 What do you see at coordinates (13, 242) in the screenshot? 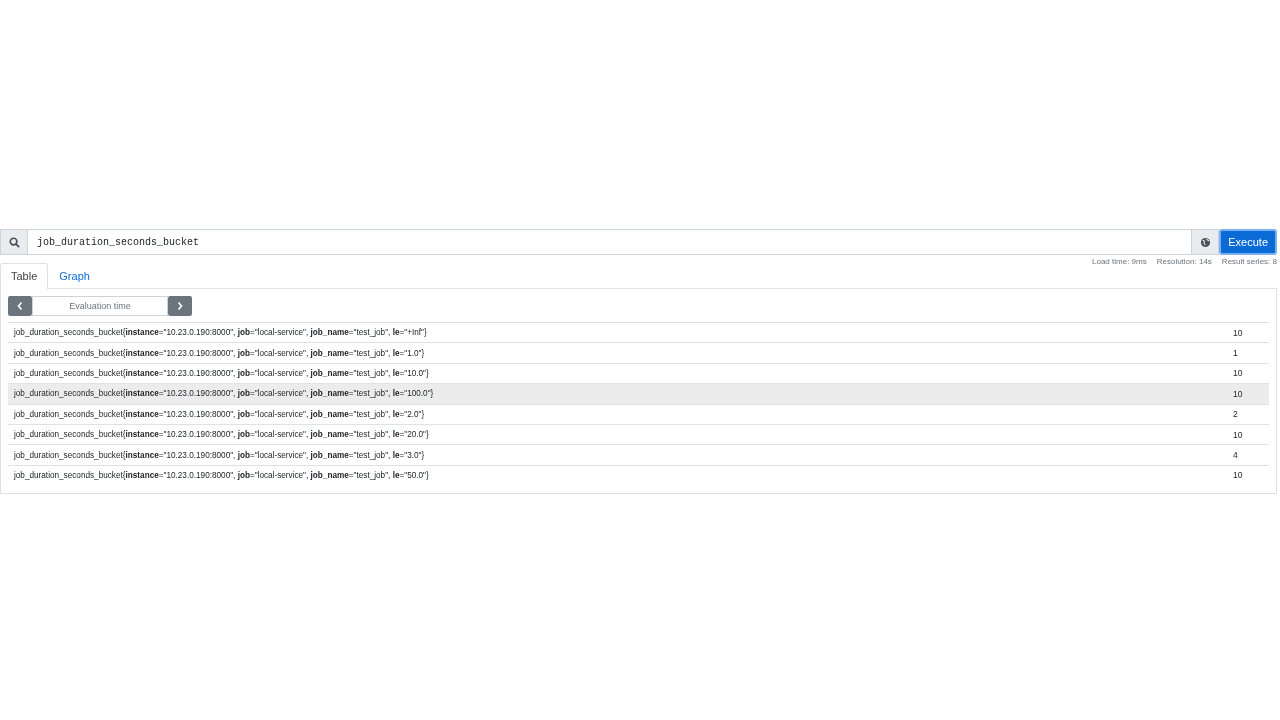
I see `search-icon` at bounding box center [13, 242].